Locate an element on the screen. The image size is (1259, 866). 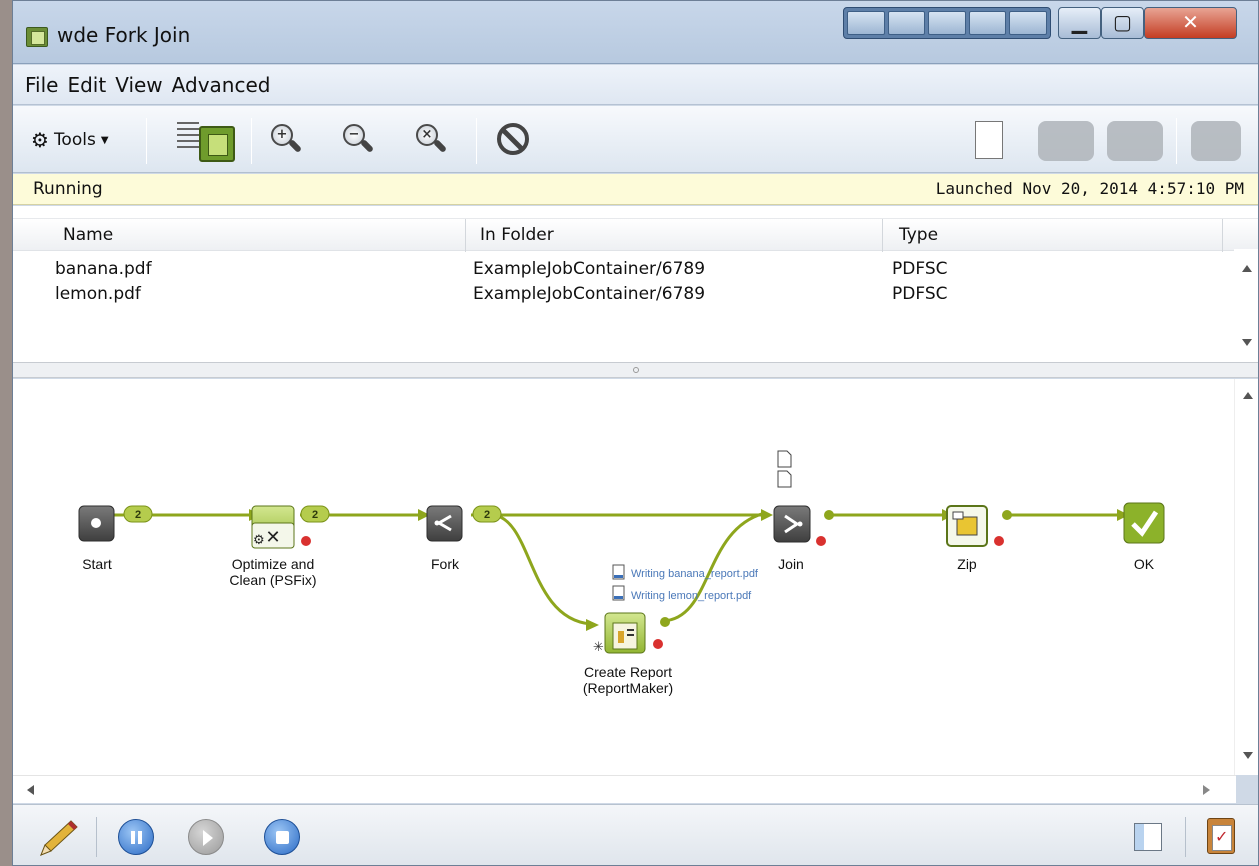
zoom-out-icon: − is located at coordinates (359, 139).